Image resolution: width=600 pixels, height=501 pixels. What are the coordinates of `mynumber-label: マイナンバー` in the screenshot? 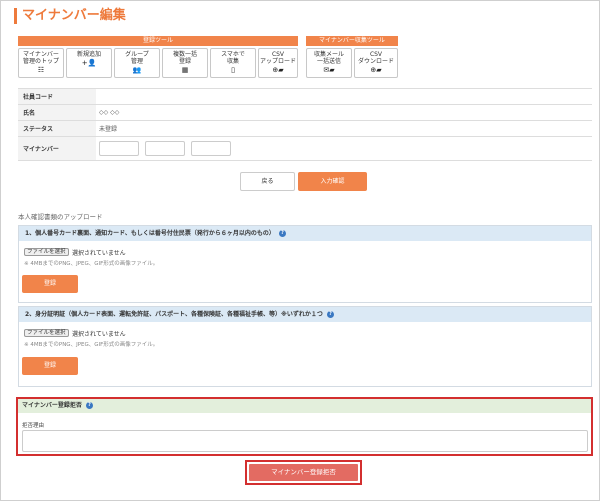 It's located at (57, 148).